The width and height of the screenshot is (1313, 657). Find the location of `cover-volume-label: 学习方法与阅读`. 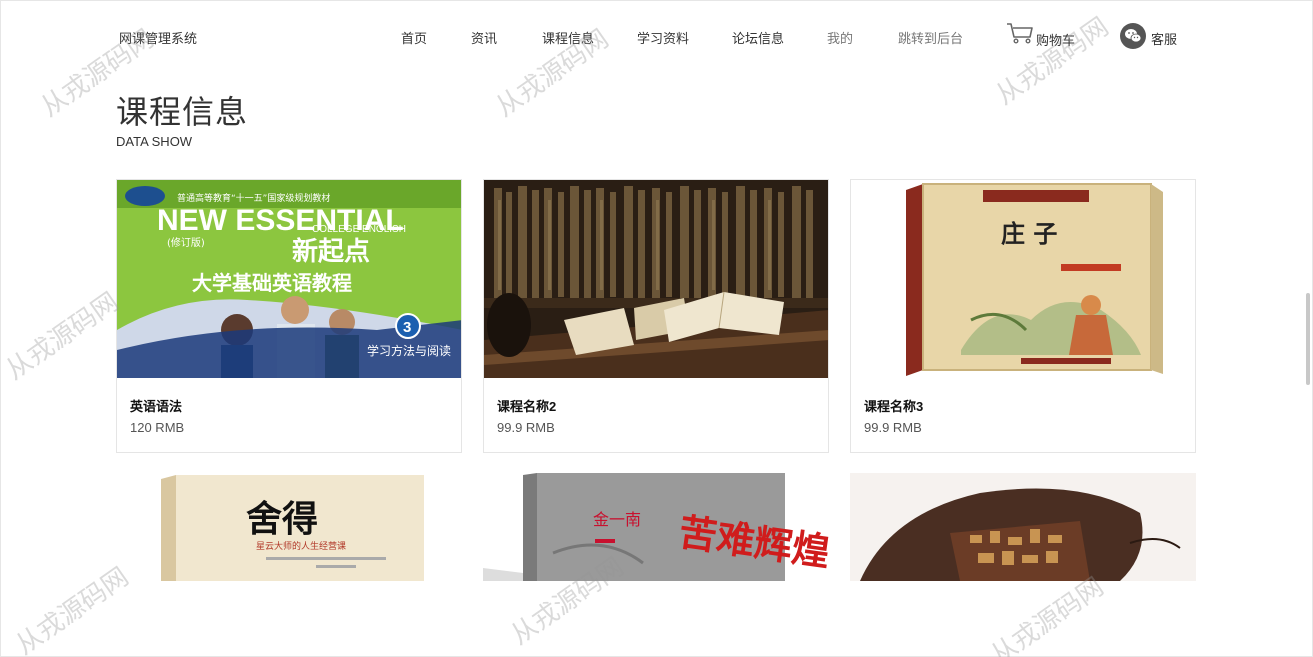

cover-volume-label: 学习方法与阅读 is located at coordinates (409, 350).